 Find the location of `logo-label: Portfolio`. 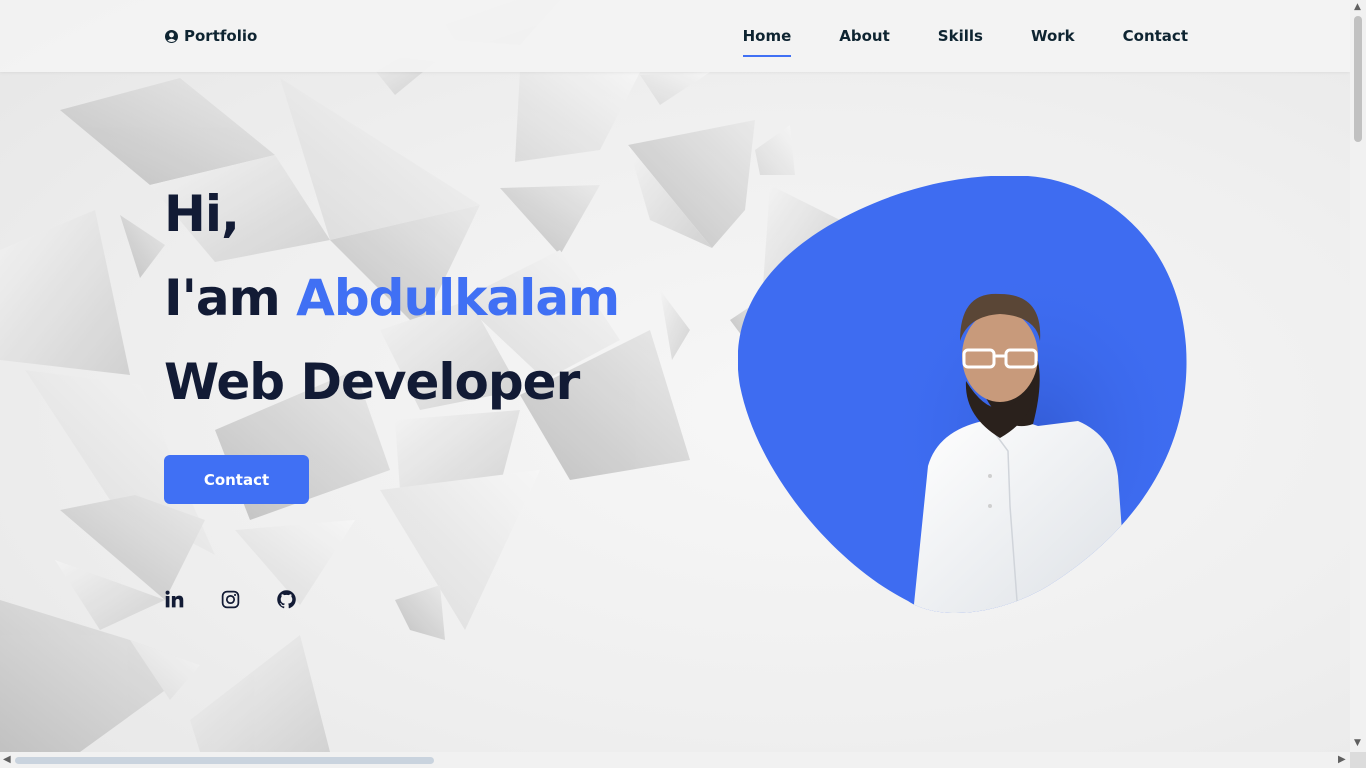

logo-label: Portfolio is located at coordinates (221, 36).